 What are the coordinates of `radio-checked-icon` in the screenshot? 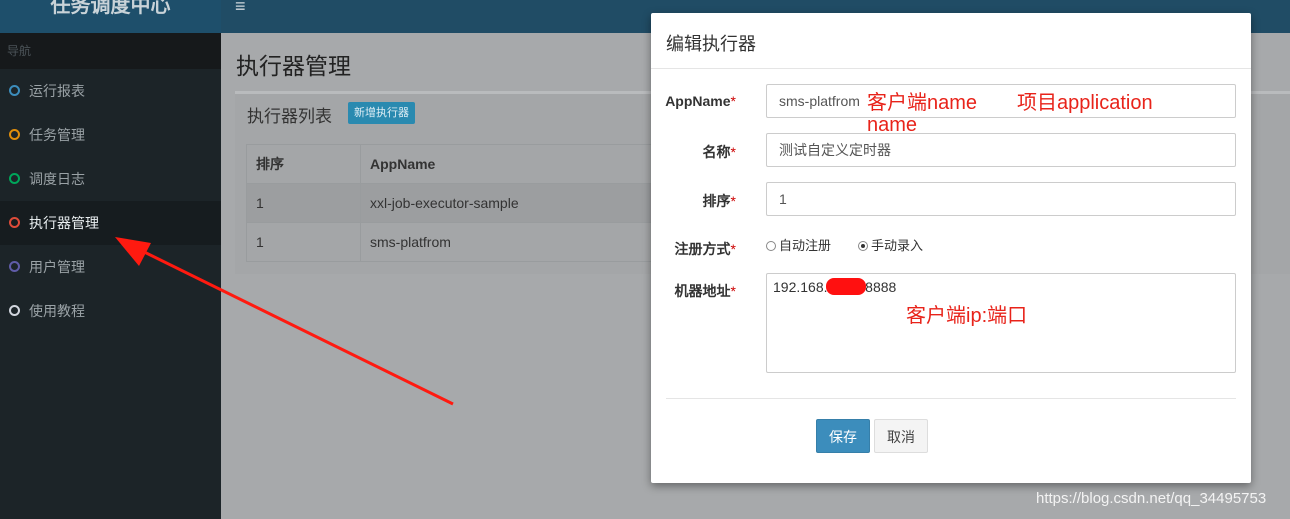 It's located at (863, 246).